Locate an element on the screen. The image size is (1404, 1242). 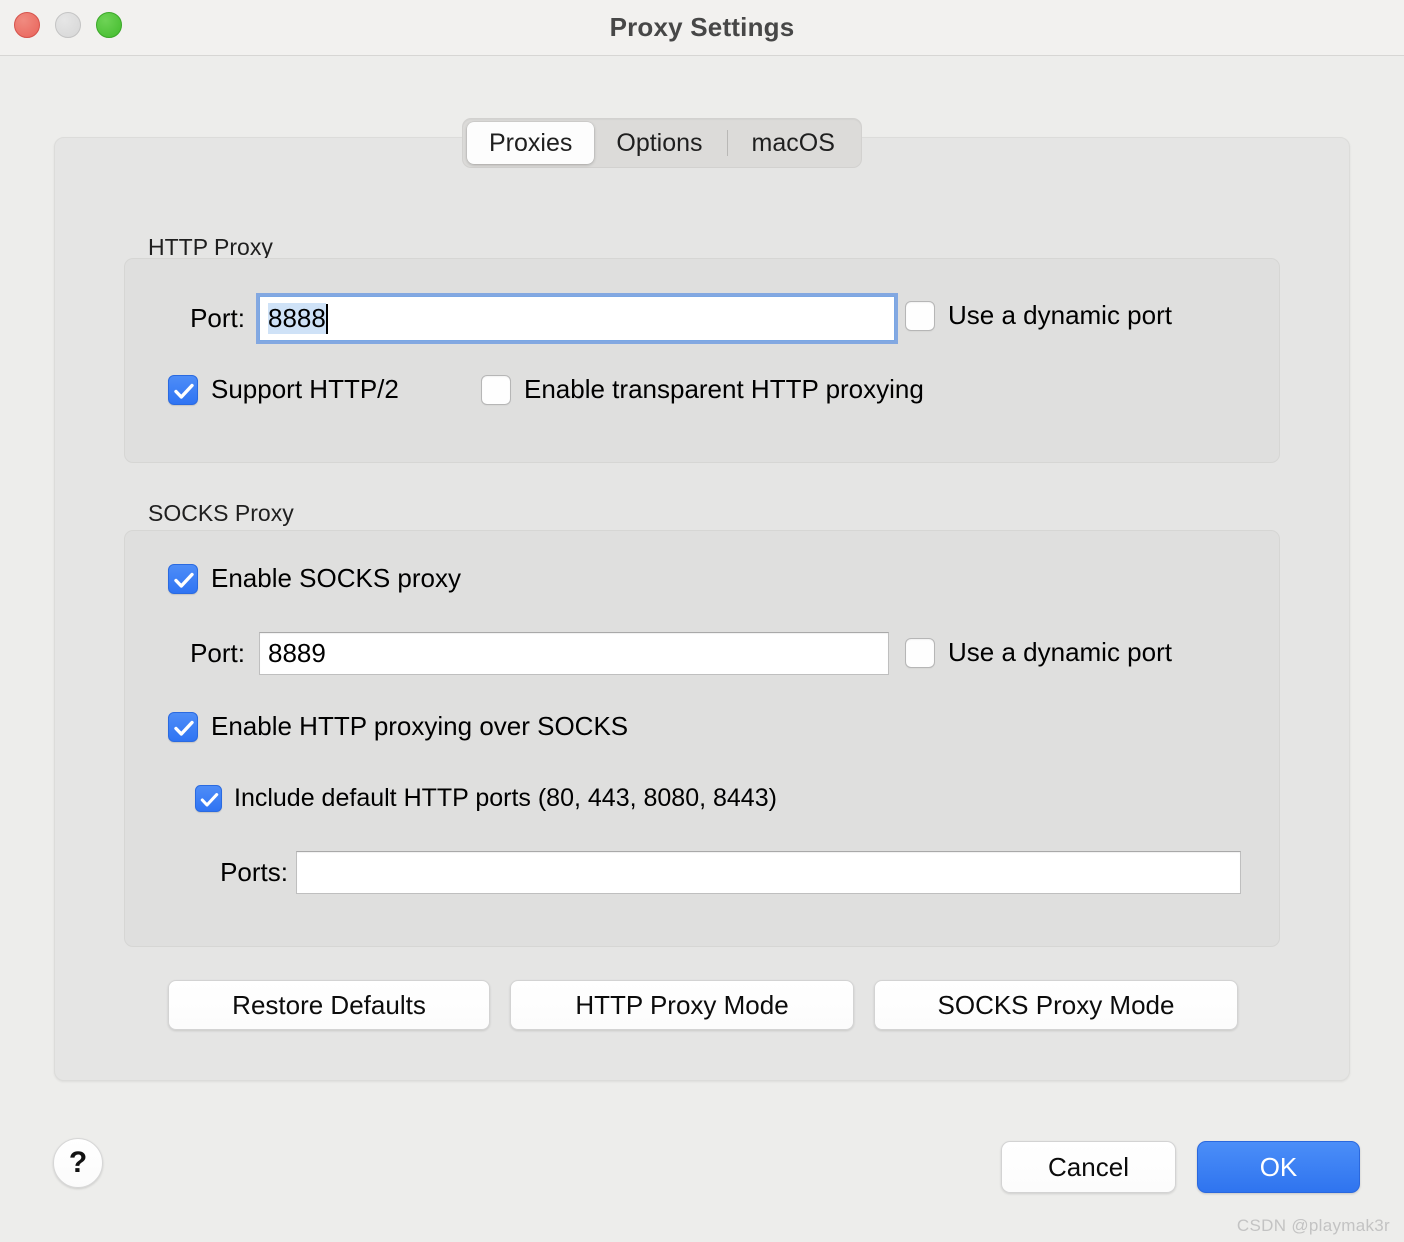
http-over-socks-checkbox is located at coordinates (183, 726).